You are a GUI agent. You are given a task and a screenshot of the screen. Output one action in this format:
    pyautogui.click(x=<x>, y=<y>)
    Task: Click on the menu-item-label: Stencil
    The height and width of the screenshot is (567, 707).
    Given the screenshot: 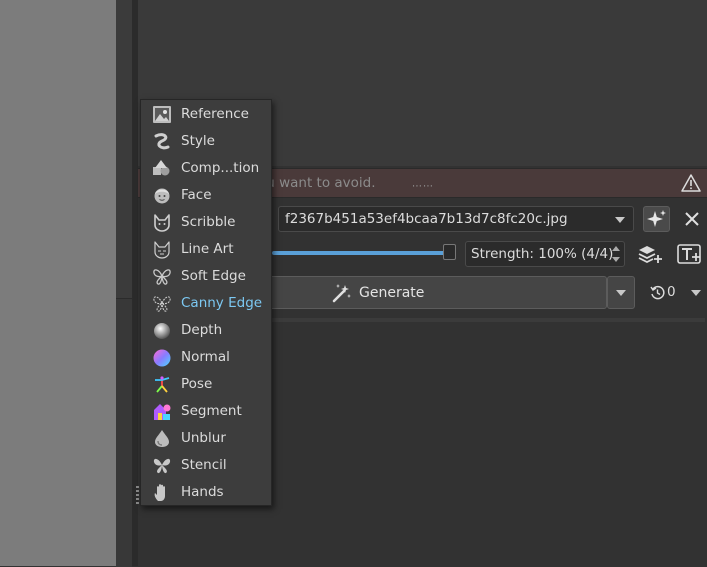 What is the action you would take?
    pyautogui.click(x=204, y=465)
    